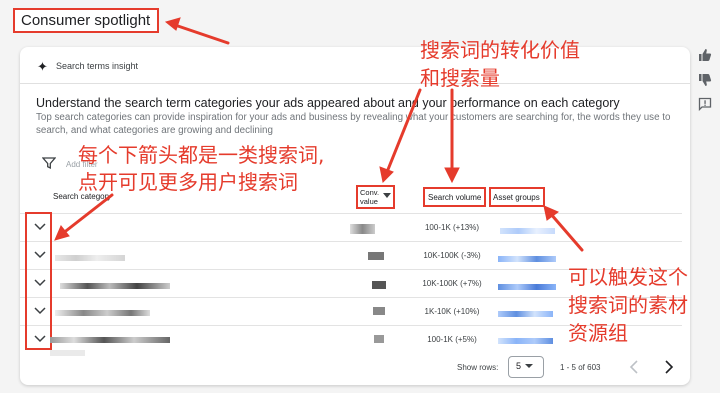 This screenshot has height=393, width=720. I want to click on sort-caret-icon, so click(387, 195).